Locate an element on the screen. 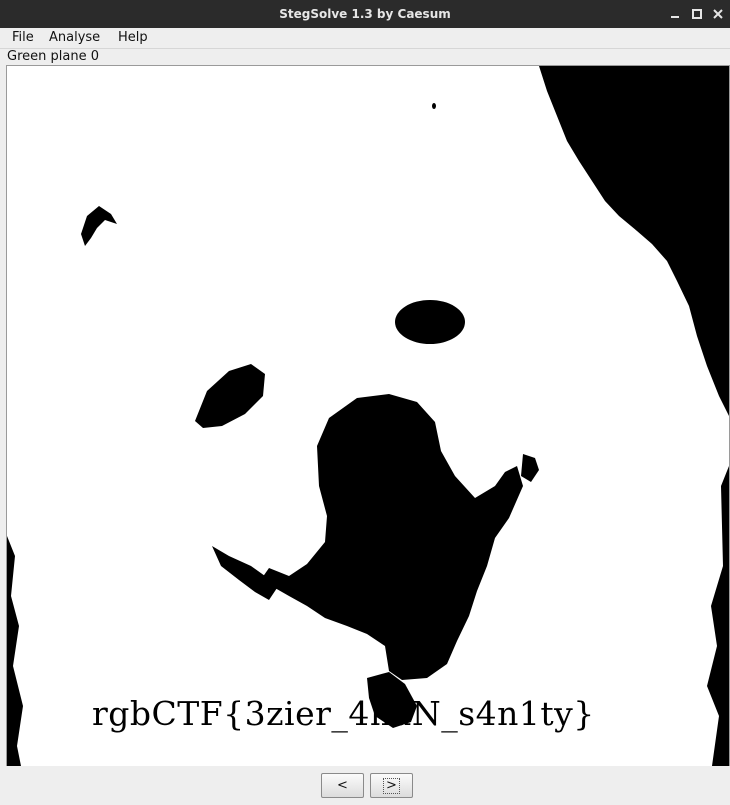 This screenshot has height=805, width=730. plane-label: Green plane 0 is located at coordinates (53, 56).